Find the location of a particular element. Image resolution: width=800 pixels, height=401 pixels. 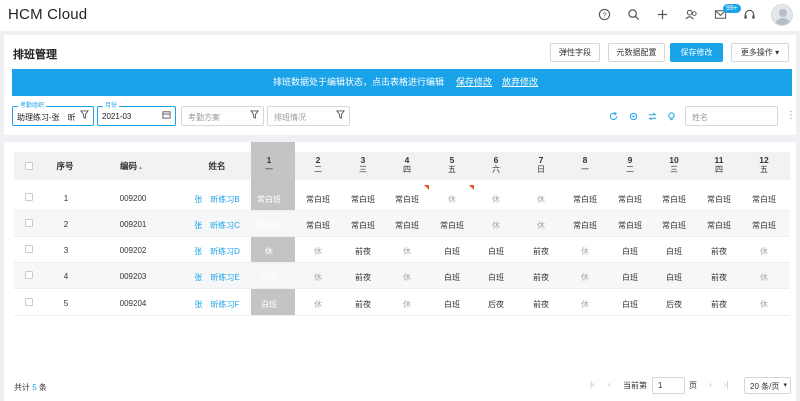

page-size-select: 20 条/页 ▾ is located at coordinates (767, 385).